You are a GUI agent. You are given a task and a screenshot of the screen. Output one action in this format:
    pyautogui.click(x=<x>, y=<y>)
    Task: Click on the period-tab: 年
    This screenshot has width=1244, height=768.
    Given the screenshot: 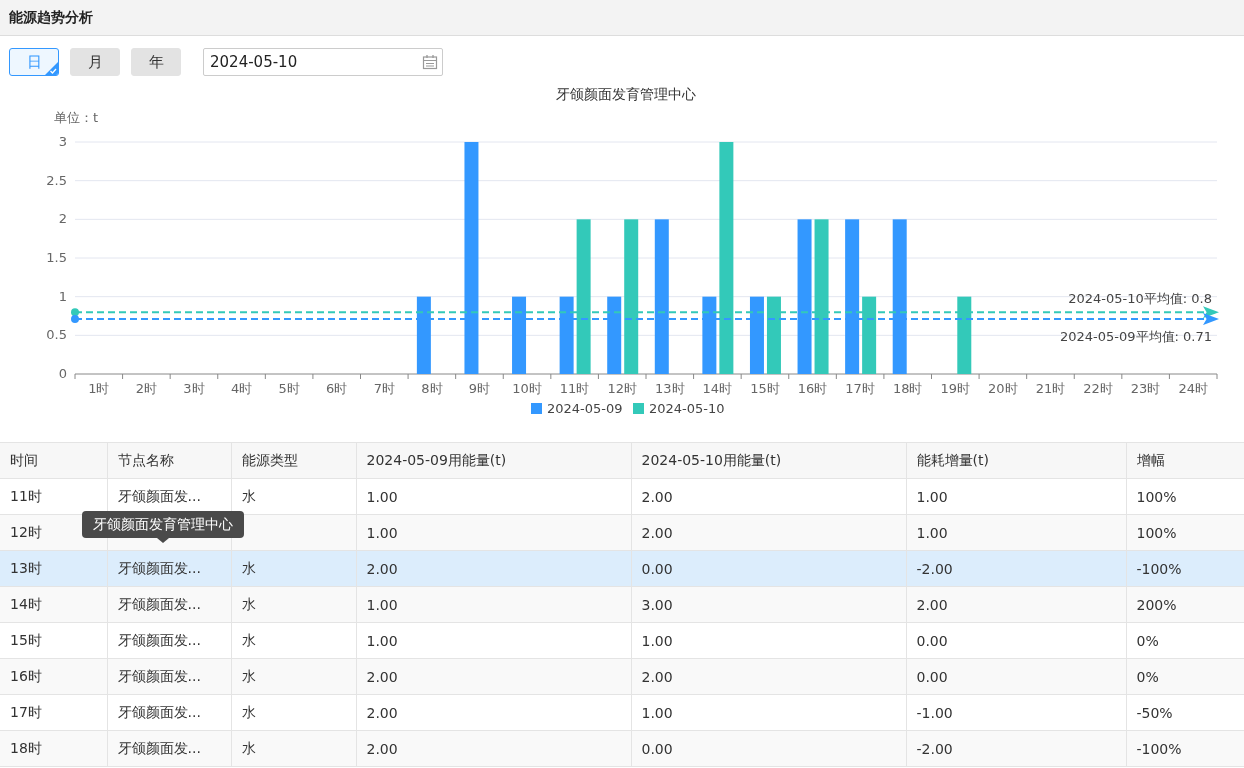 What is the action you would take?
    pyautogui.click(x=156, y=62)
    